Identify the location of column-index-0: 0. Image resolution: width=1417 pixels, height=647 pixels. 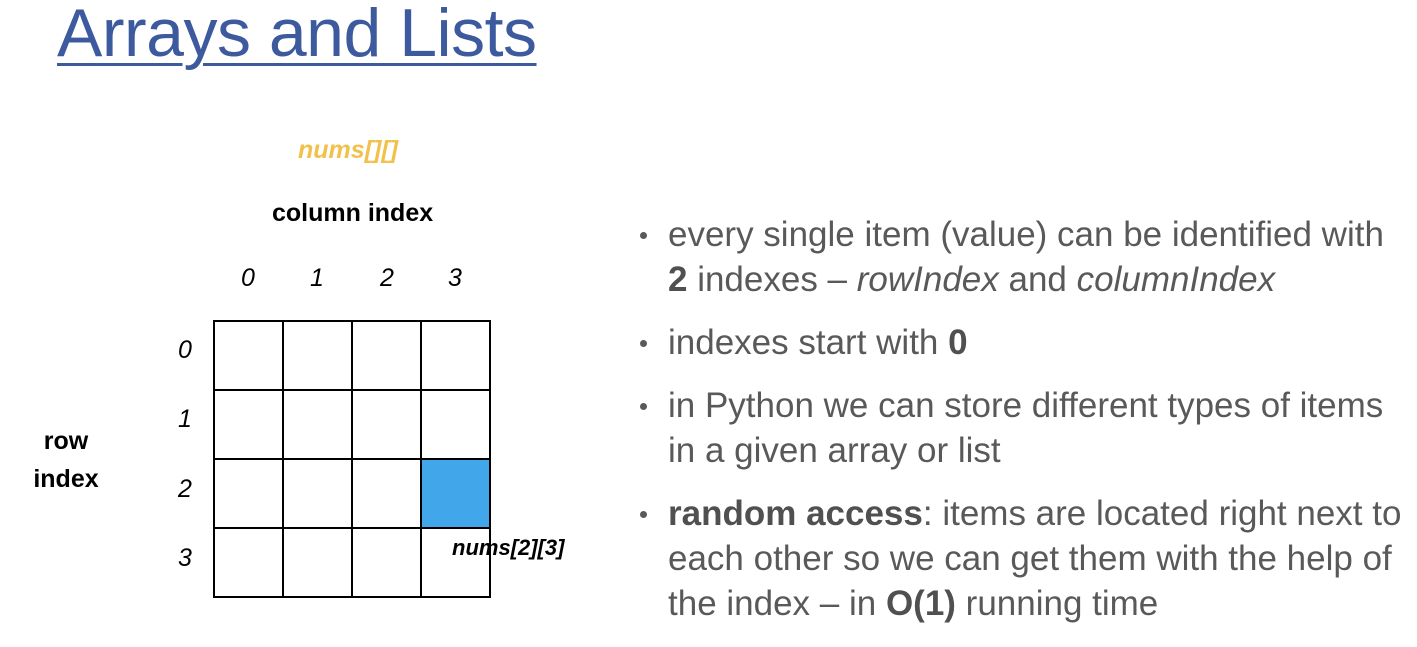
(248, 278).